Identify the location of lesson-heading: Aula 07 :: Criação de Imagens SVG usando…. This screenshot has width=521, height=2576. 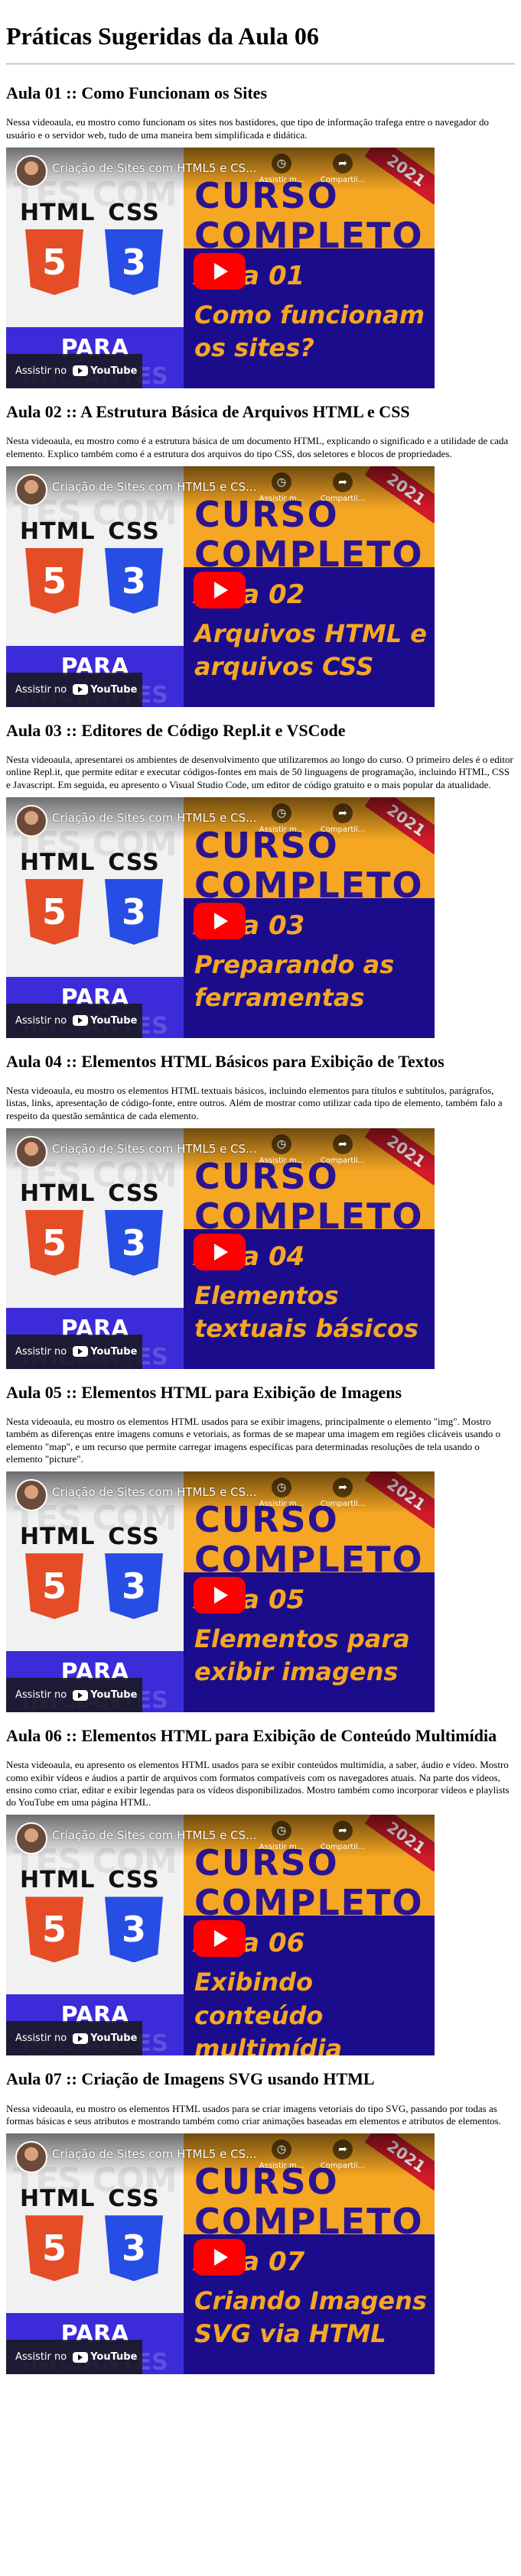
(190, 2079).